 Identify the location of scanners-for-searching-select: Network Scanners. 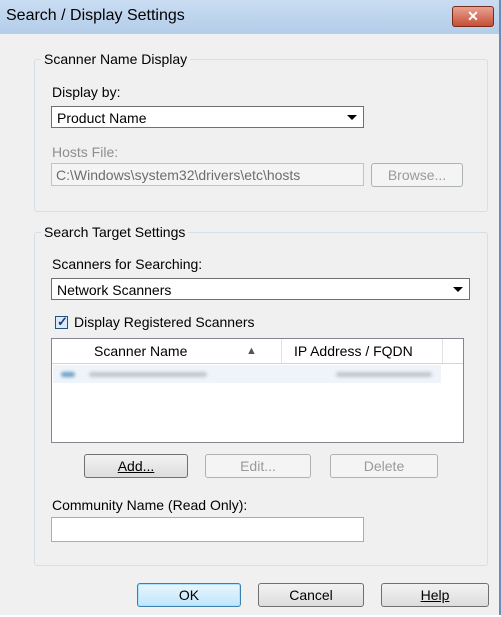
(260, 289).